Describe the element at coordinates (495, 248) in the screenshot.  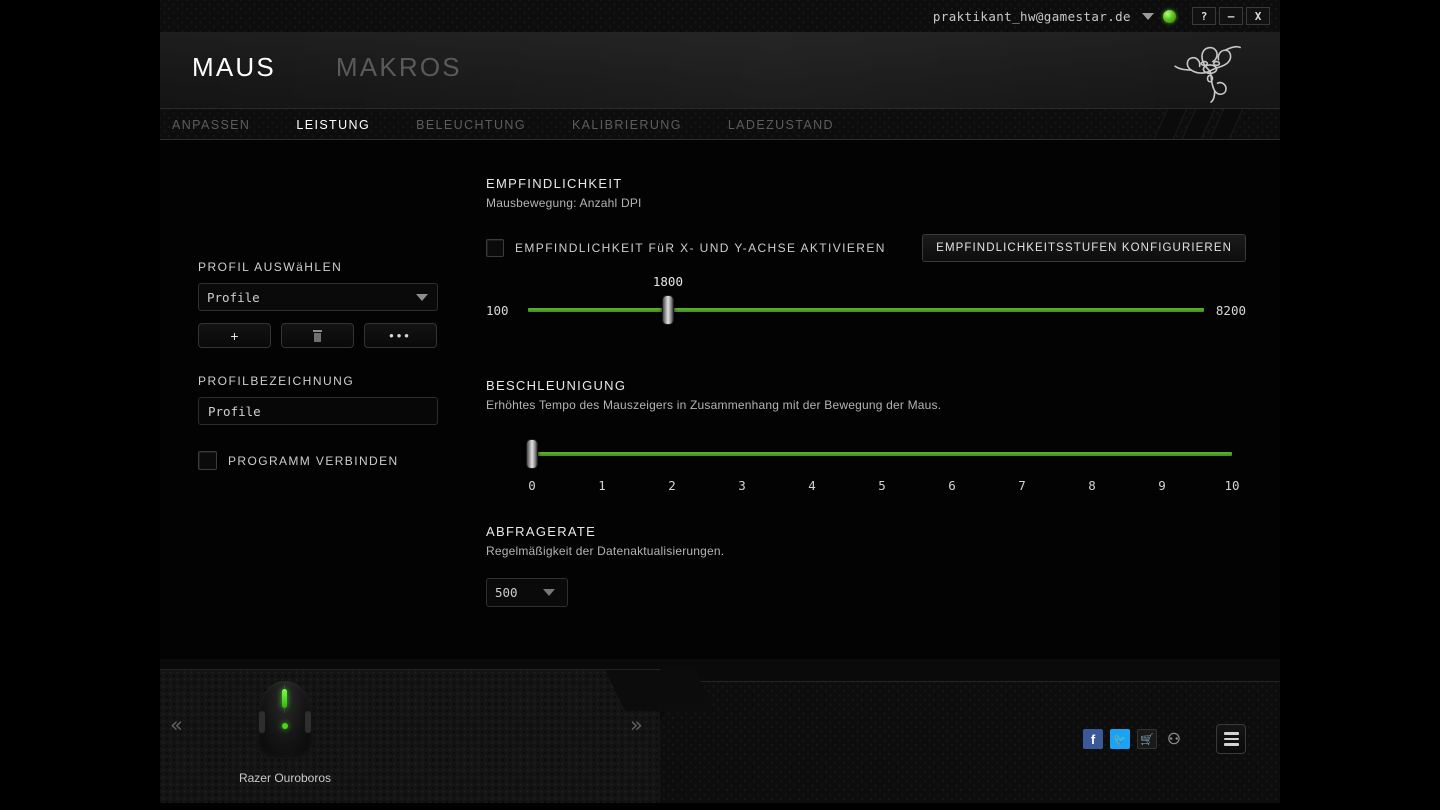
I see `xy-sensitivity-checkbox` at that location.